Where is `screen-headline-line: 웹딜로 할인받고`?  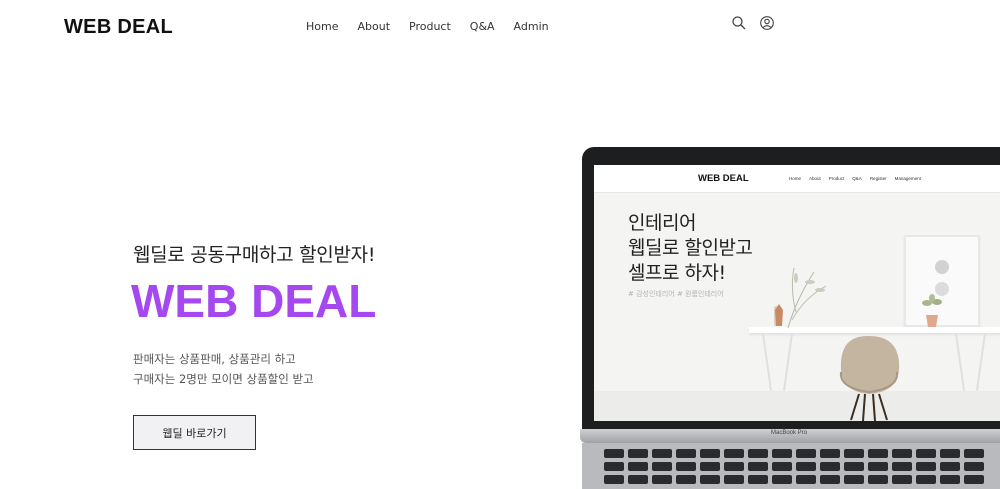 screen-headline-line: 웹딜로 할인받고 is located at coordinates (690, 248).